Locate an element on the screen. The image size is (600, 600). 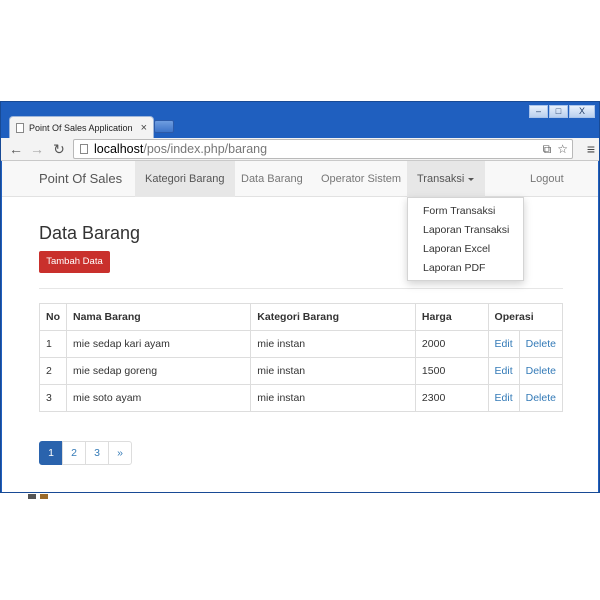
dropdown-item-laporan-pdf: Laporan PDF is located at coordinates (465, 268).